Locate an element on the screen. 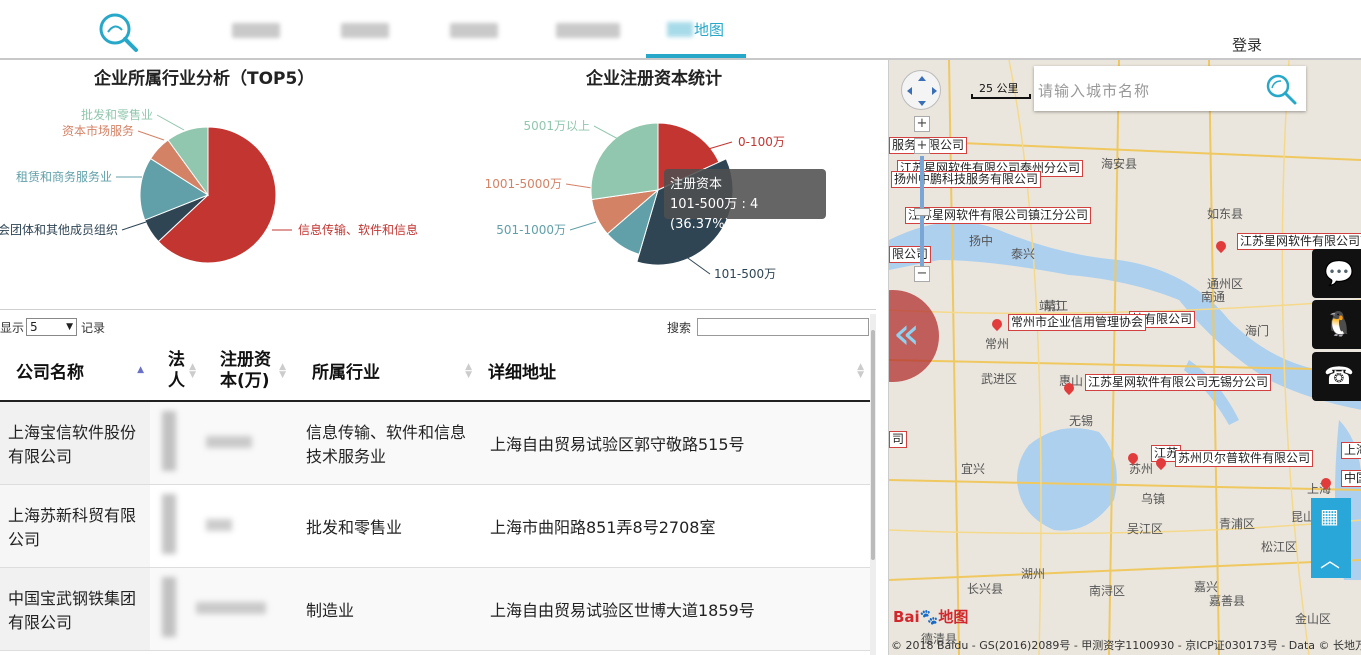 This screenshot has width=1361, height=655. back-to-top-button: ︿ is located at coordinates (1331, 558).